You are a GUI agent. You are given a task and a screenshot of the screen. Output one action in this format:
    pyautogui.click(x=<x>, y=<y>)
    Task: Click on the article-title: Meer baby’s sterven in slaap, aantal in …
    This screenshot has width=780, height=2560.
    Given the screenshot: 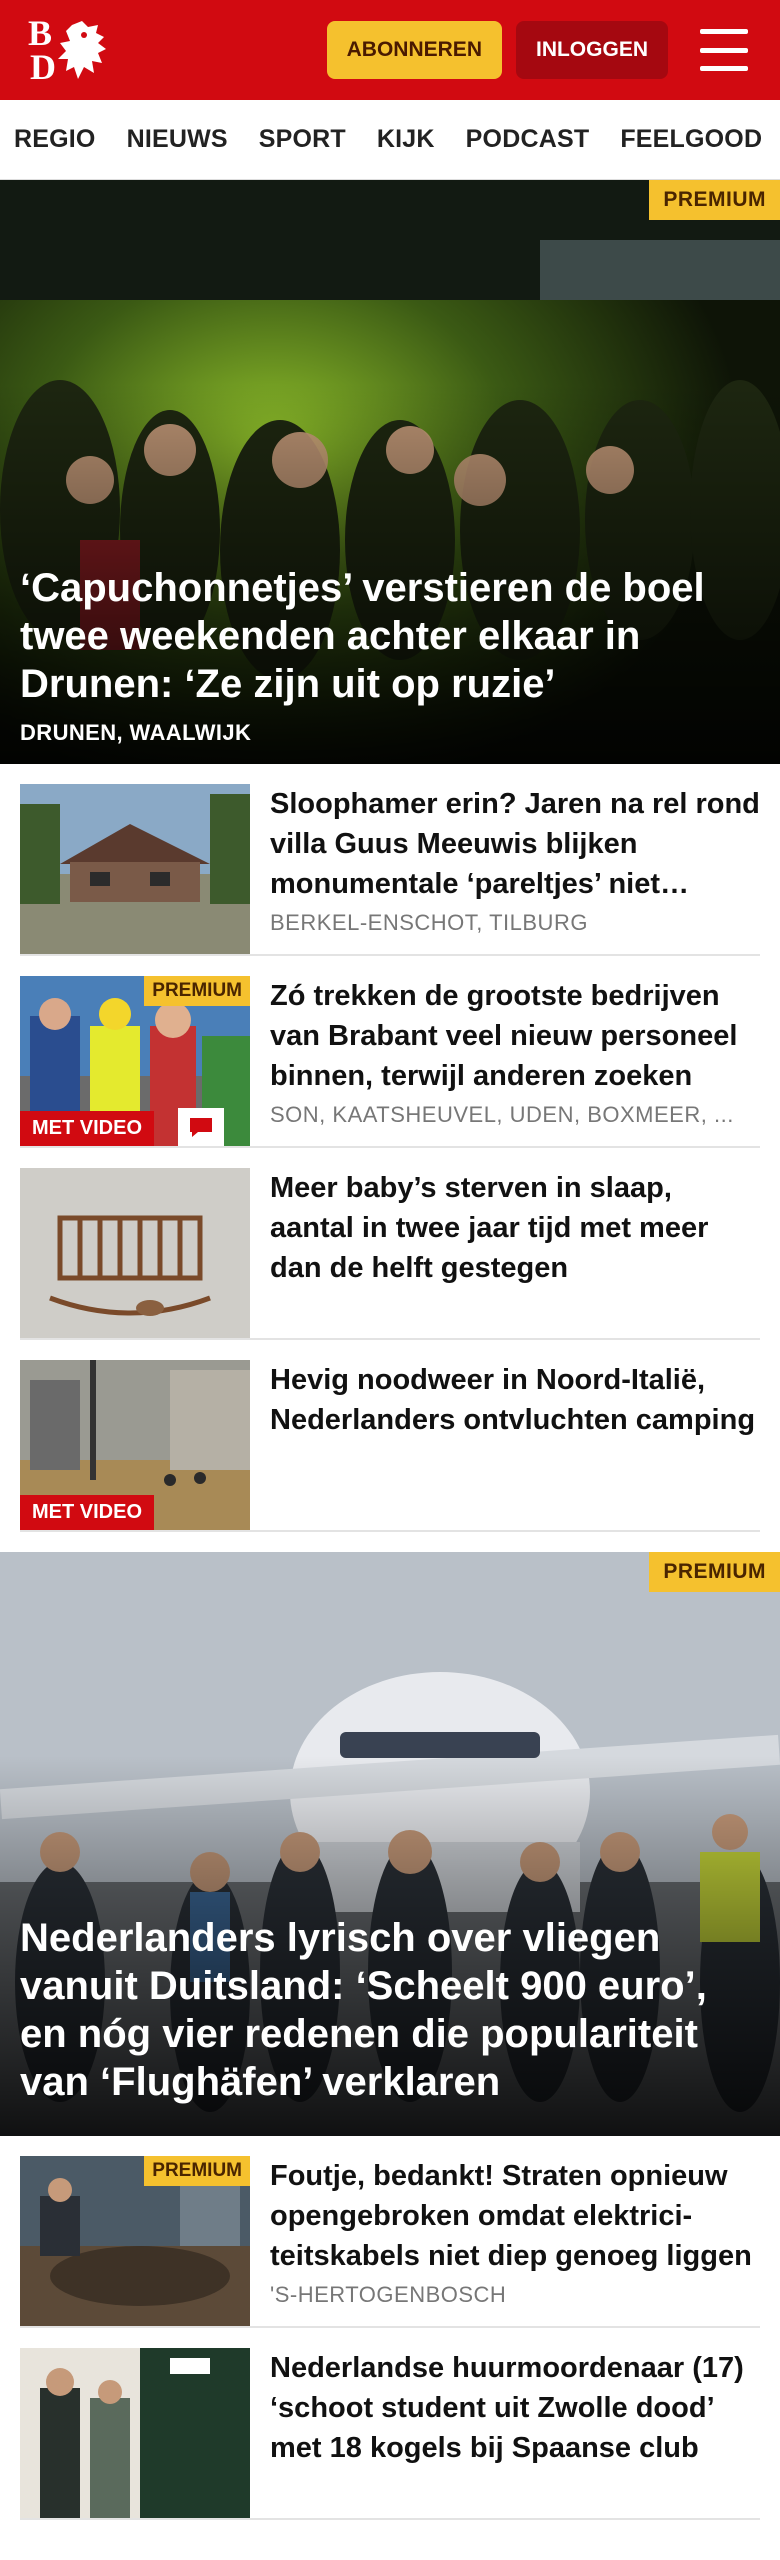 What is the action you would take?
    pyautogui.click(x=515, y=1228)
    